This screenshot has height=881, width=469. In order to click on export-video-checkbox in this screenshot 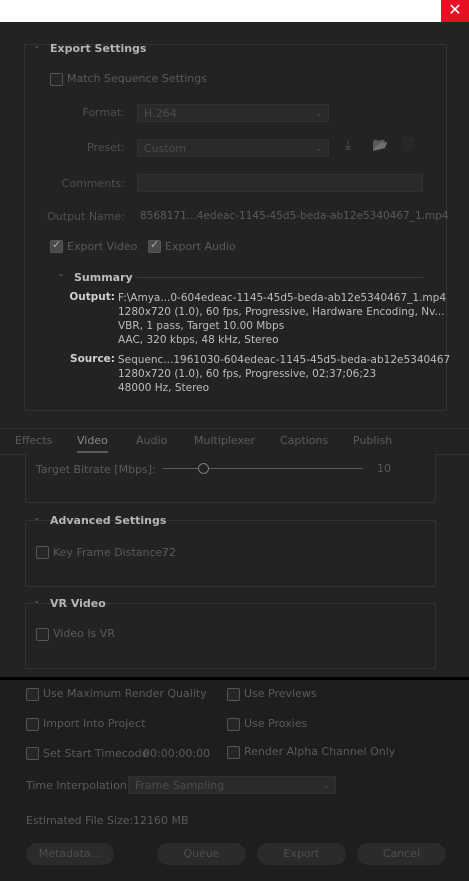, I will do `click(56, 245)`.